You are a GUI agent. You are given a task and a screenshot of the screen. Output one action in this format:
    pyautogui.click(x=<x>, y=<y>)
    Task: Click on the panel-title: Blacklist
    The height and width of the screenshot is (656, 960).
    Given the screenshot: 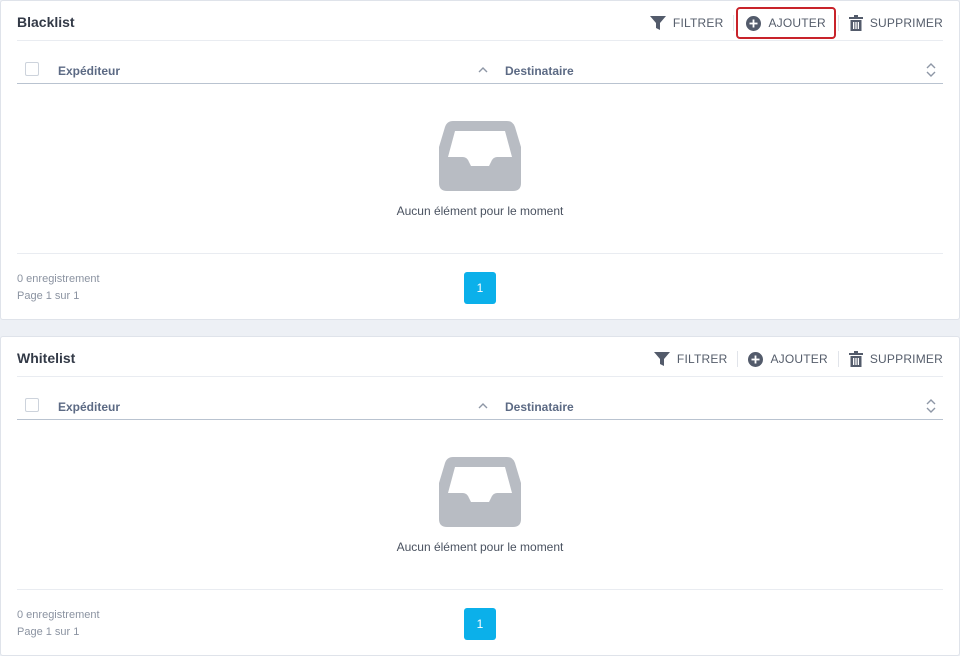 What is the action you would take?
    pyautogui.click(x=46, y=22)
    